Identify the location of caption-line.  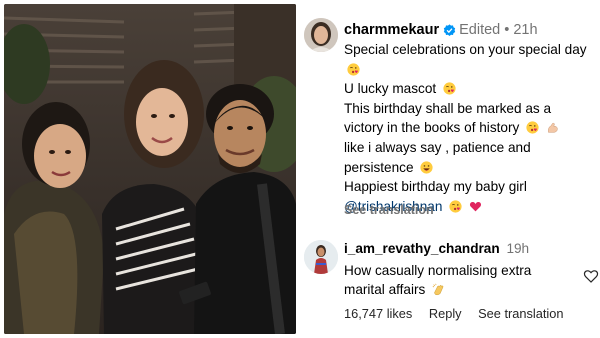
(472, 70).